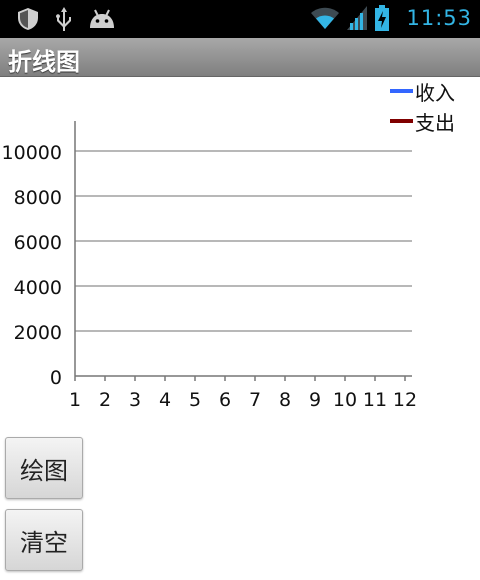  What do you see at coordinates (315, 400) in the screenshot?
I see `x-tick-label: 9` at bounding box center [315, 400].